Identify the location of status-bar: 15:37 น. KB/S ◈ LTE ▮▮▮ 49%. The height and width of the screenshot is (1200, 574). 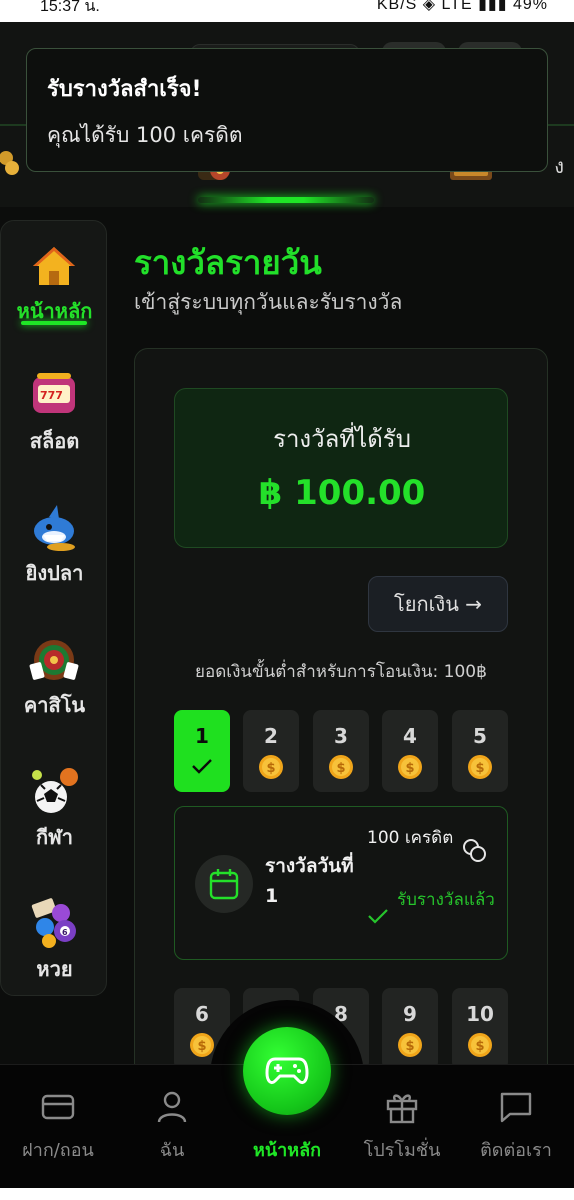
(287, 11).